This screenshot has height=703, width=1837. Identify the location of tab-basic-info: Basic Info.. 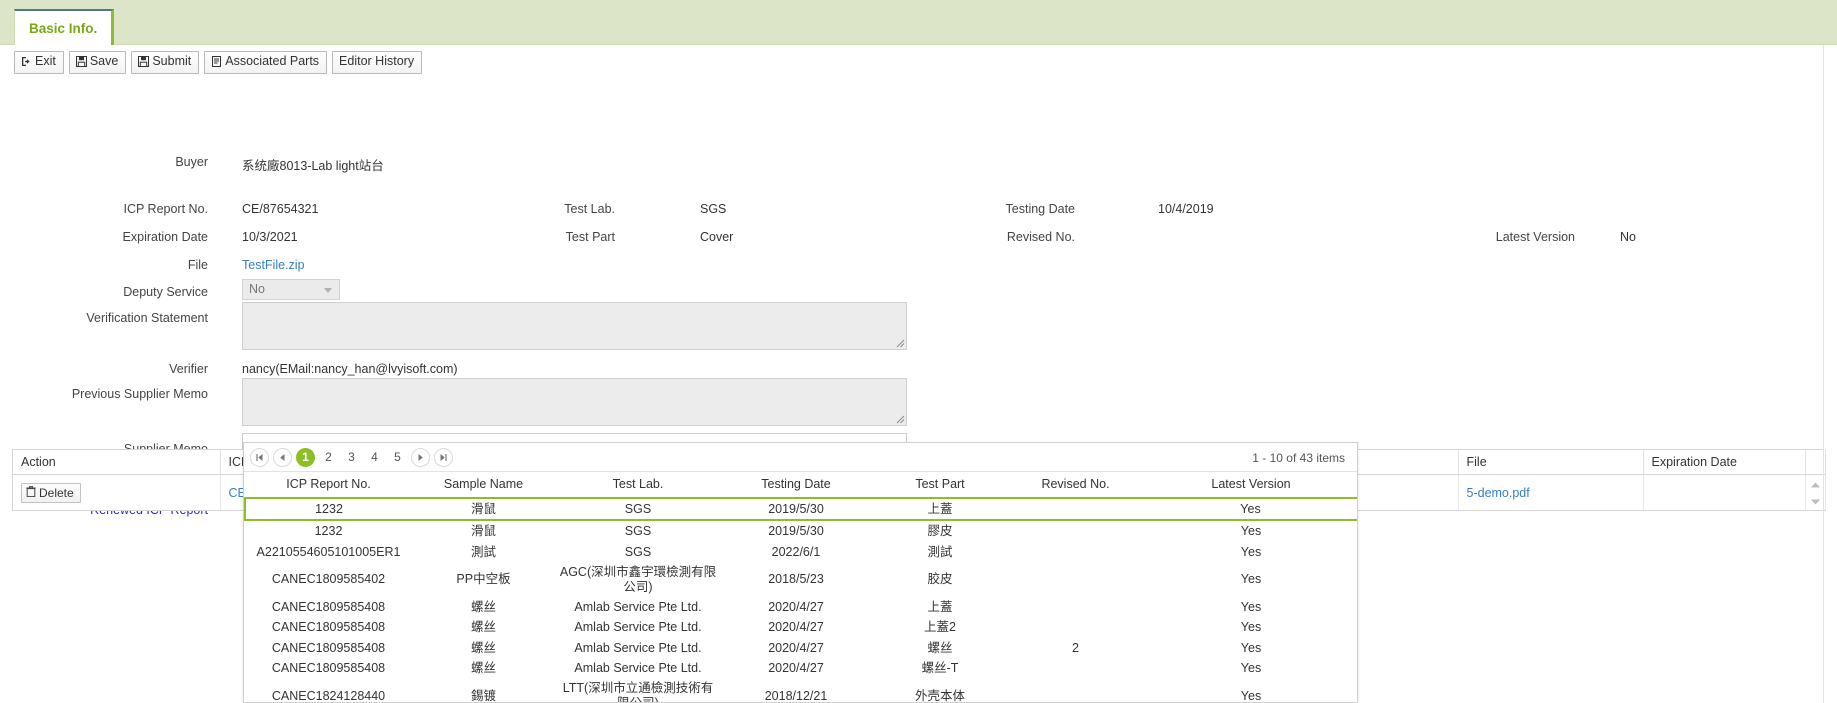
(64, 27).